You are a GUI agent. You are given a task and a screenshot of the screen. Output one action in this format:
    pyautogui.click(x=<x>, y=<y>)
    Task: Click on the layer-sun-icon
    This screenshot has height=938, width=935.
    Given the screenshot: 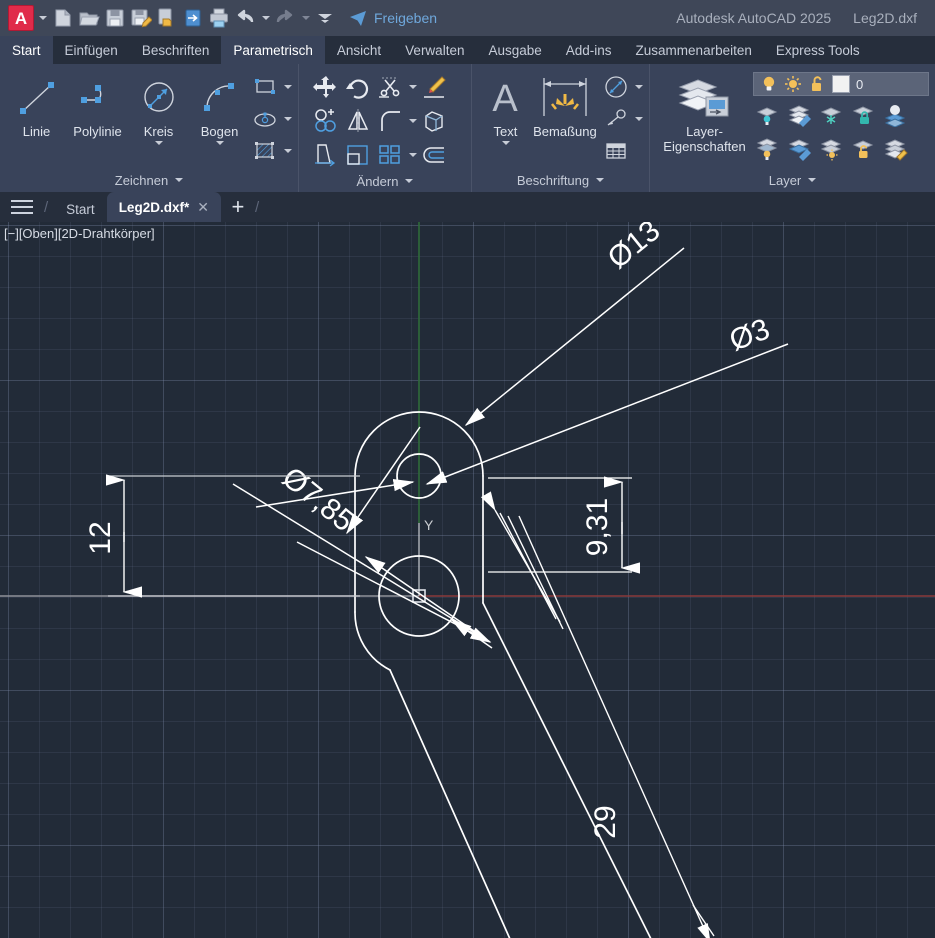 What is the action you would take?
    pyautogui.click(x=793, y=84)
    